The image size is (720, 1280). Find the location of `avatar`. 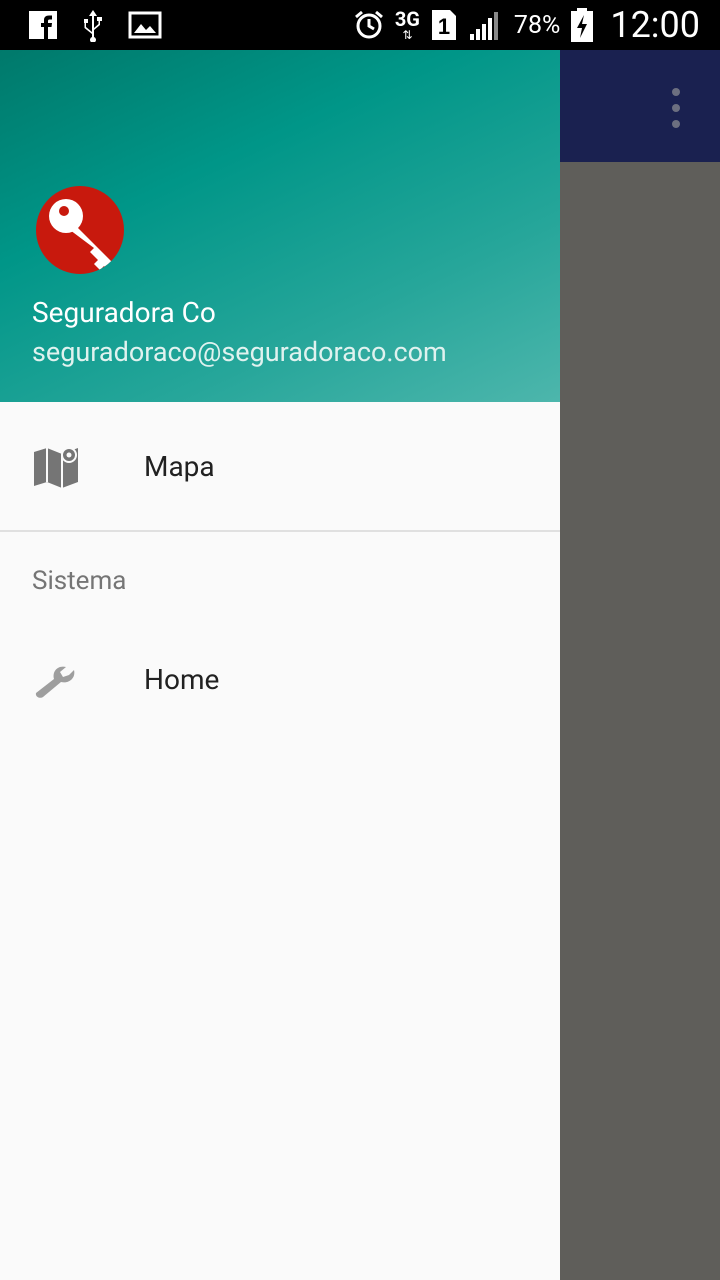

avatar is located at coordinates (80, 230).